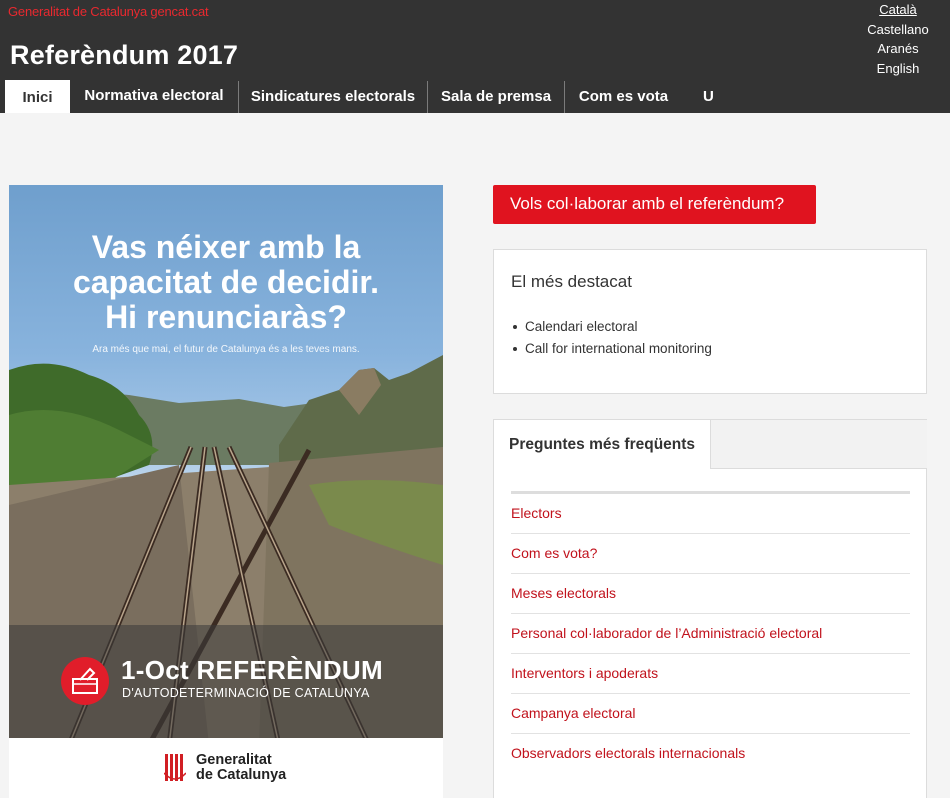  I want to click on nav-more-icon: U, so click(708, 96).